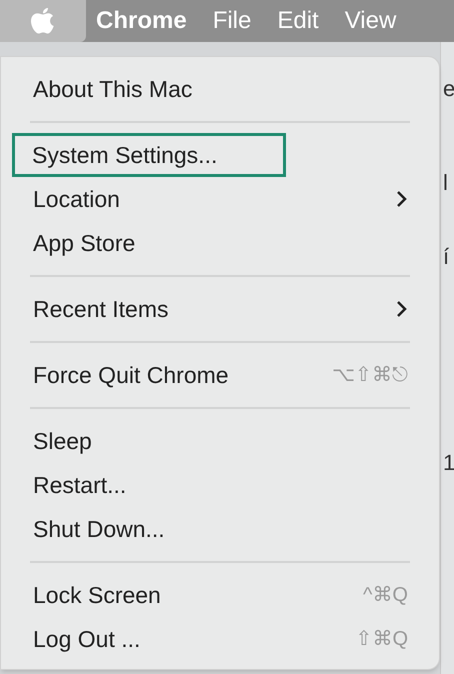  What do you see at coordinates (220, 243) in the screenshot?
I see `menu-item: App Store` at bounding box center [220, 243].